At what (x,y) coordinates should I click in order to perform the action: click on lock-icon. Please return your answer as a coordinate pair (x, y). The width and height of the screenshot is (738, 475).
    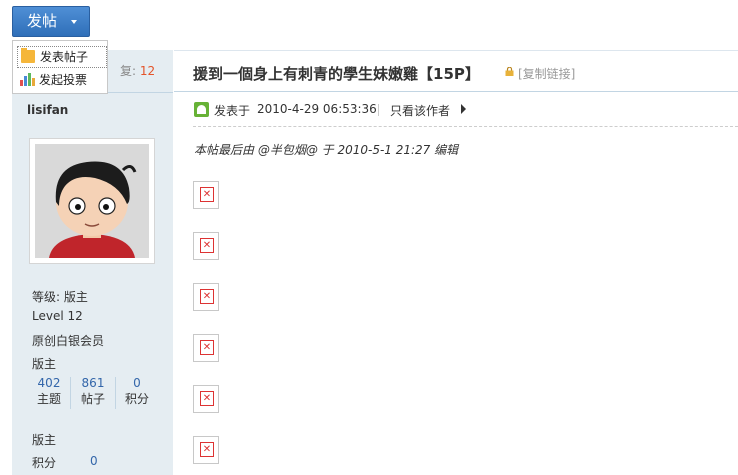
    Looking at the image, I should click on (509, 71).